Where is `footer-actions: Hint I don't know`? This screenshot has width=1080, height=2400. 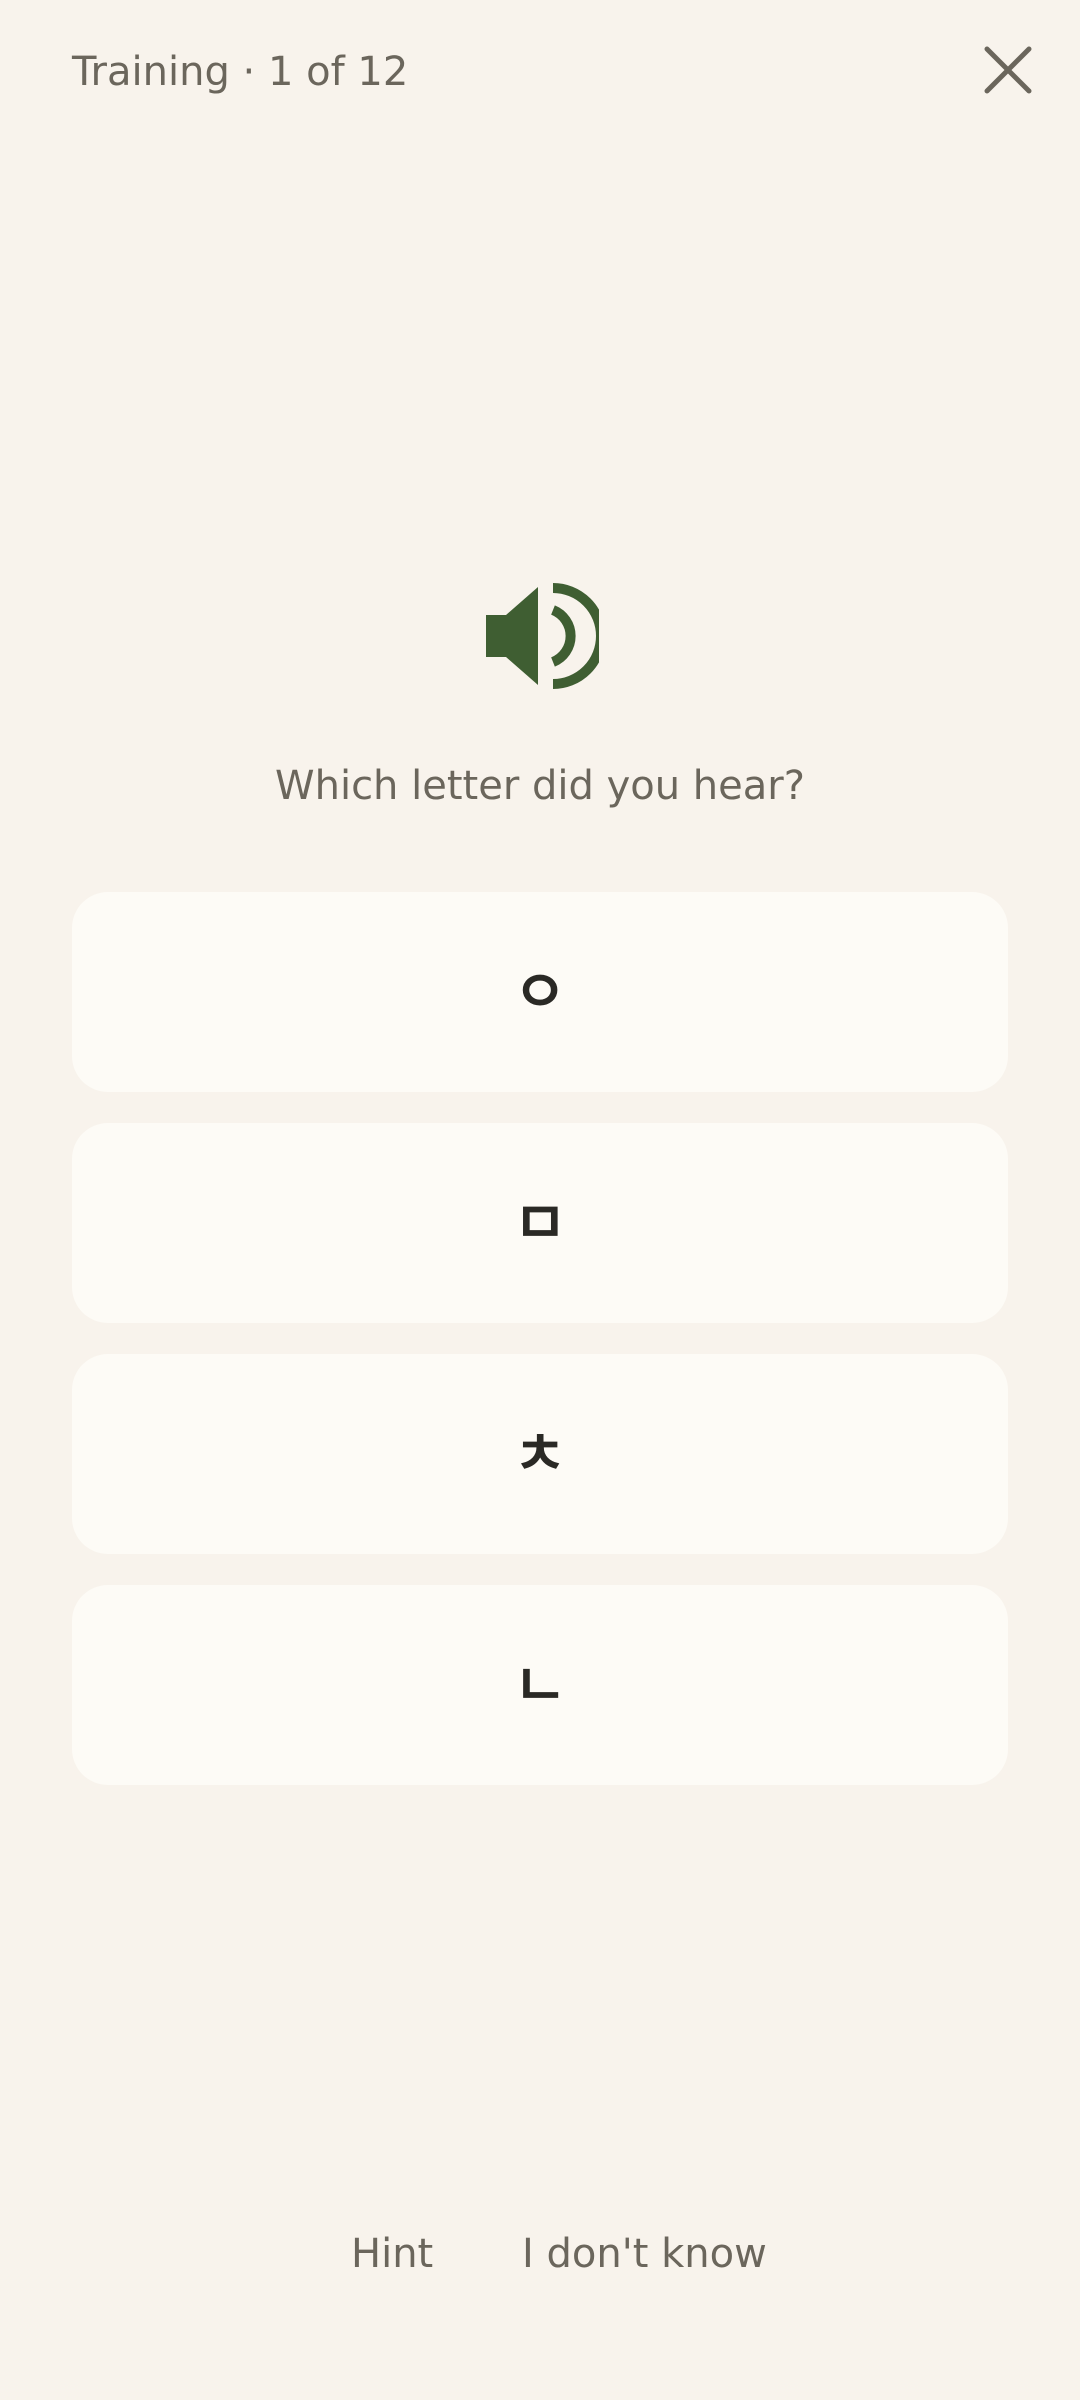 footer-actions: Hint I don't know is located at coordinates (540, 2254).